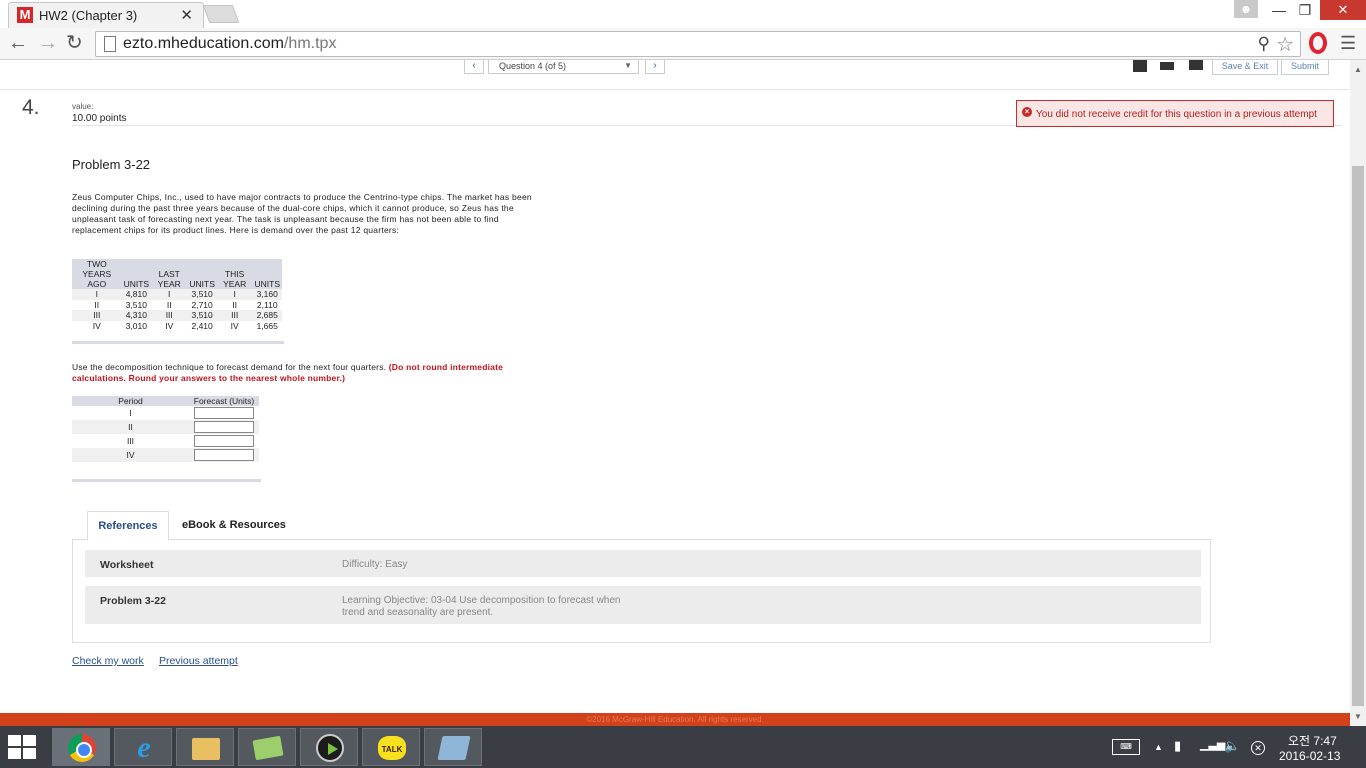  Describe the element at coordinates (329, 747) in the screenshot. I see `taskbar-media-player` at that location.